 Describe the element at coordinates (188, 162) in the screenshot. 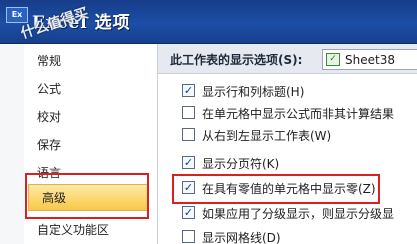

I see `checkbox-page-breaks: ✓` at that location.